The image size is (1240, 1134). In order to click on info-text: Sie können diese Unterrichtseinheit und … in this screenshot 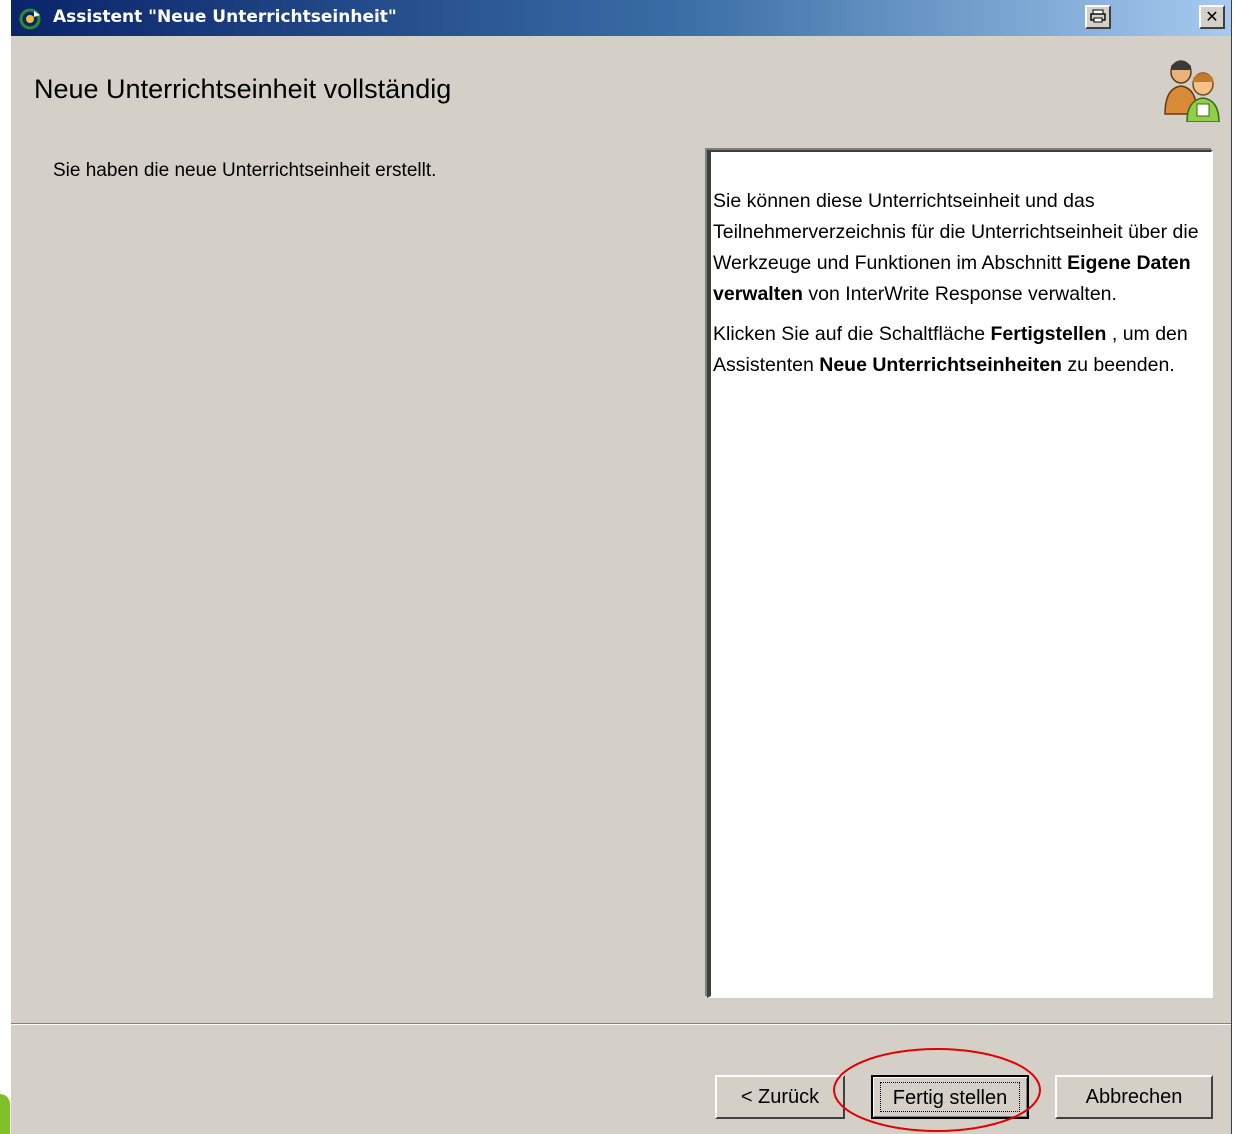, I will do `click(958, 288)`.